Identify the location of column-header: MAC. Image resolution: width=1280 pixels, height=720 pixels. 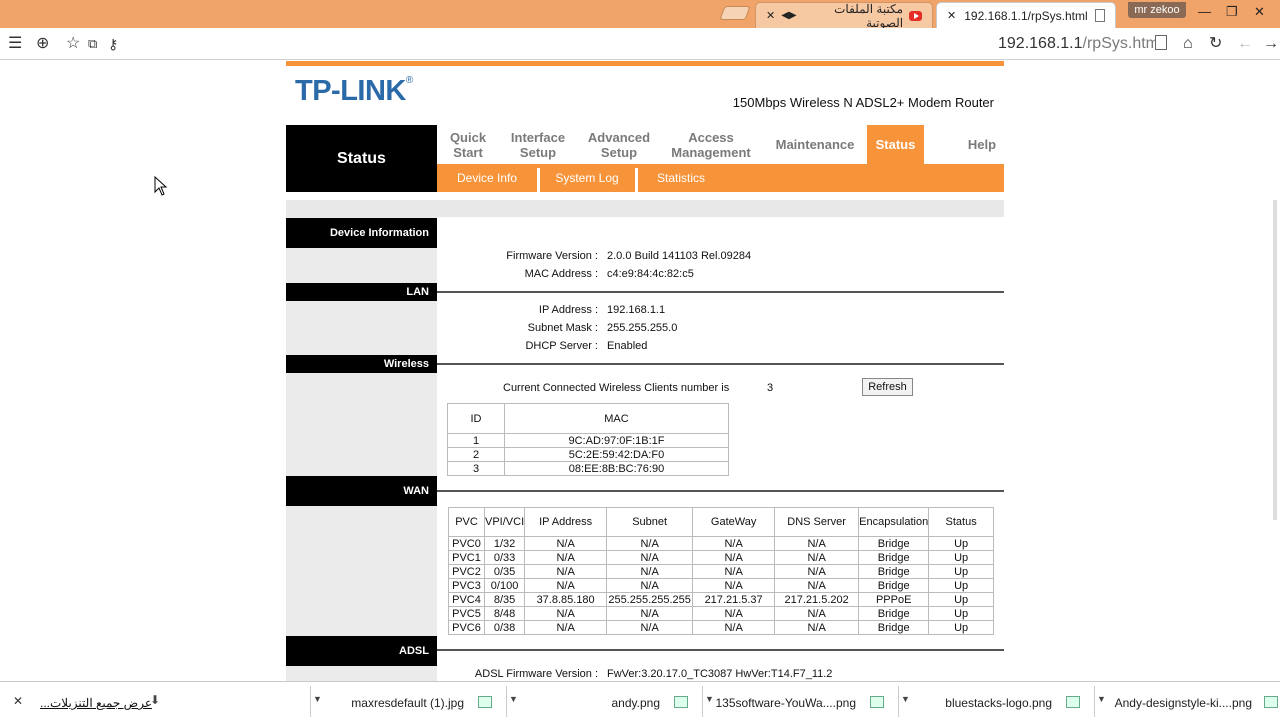
(616, 418).